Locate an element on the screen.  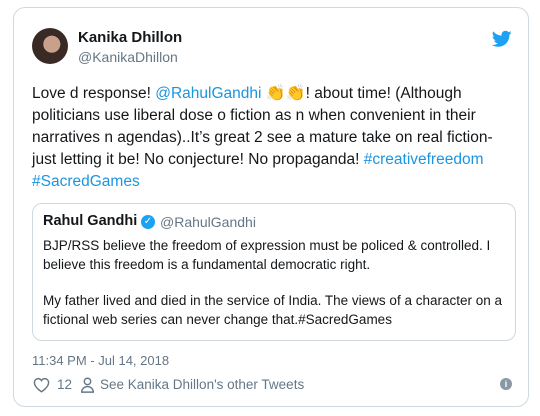
other-tweets-link: See Kanika Dhillon's other Tweets is located at coordinates (202, 384).